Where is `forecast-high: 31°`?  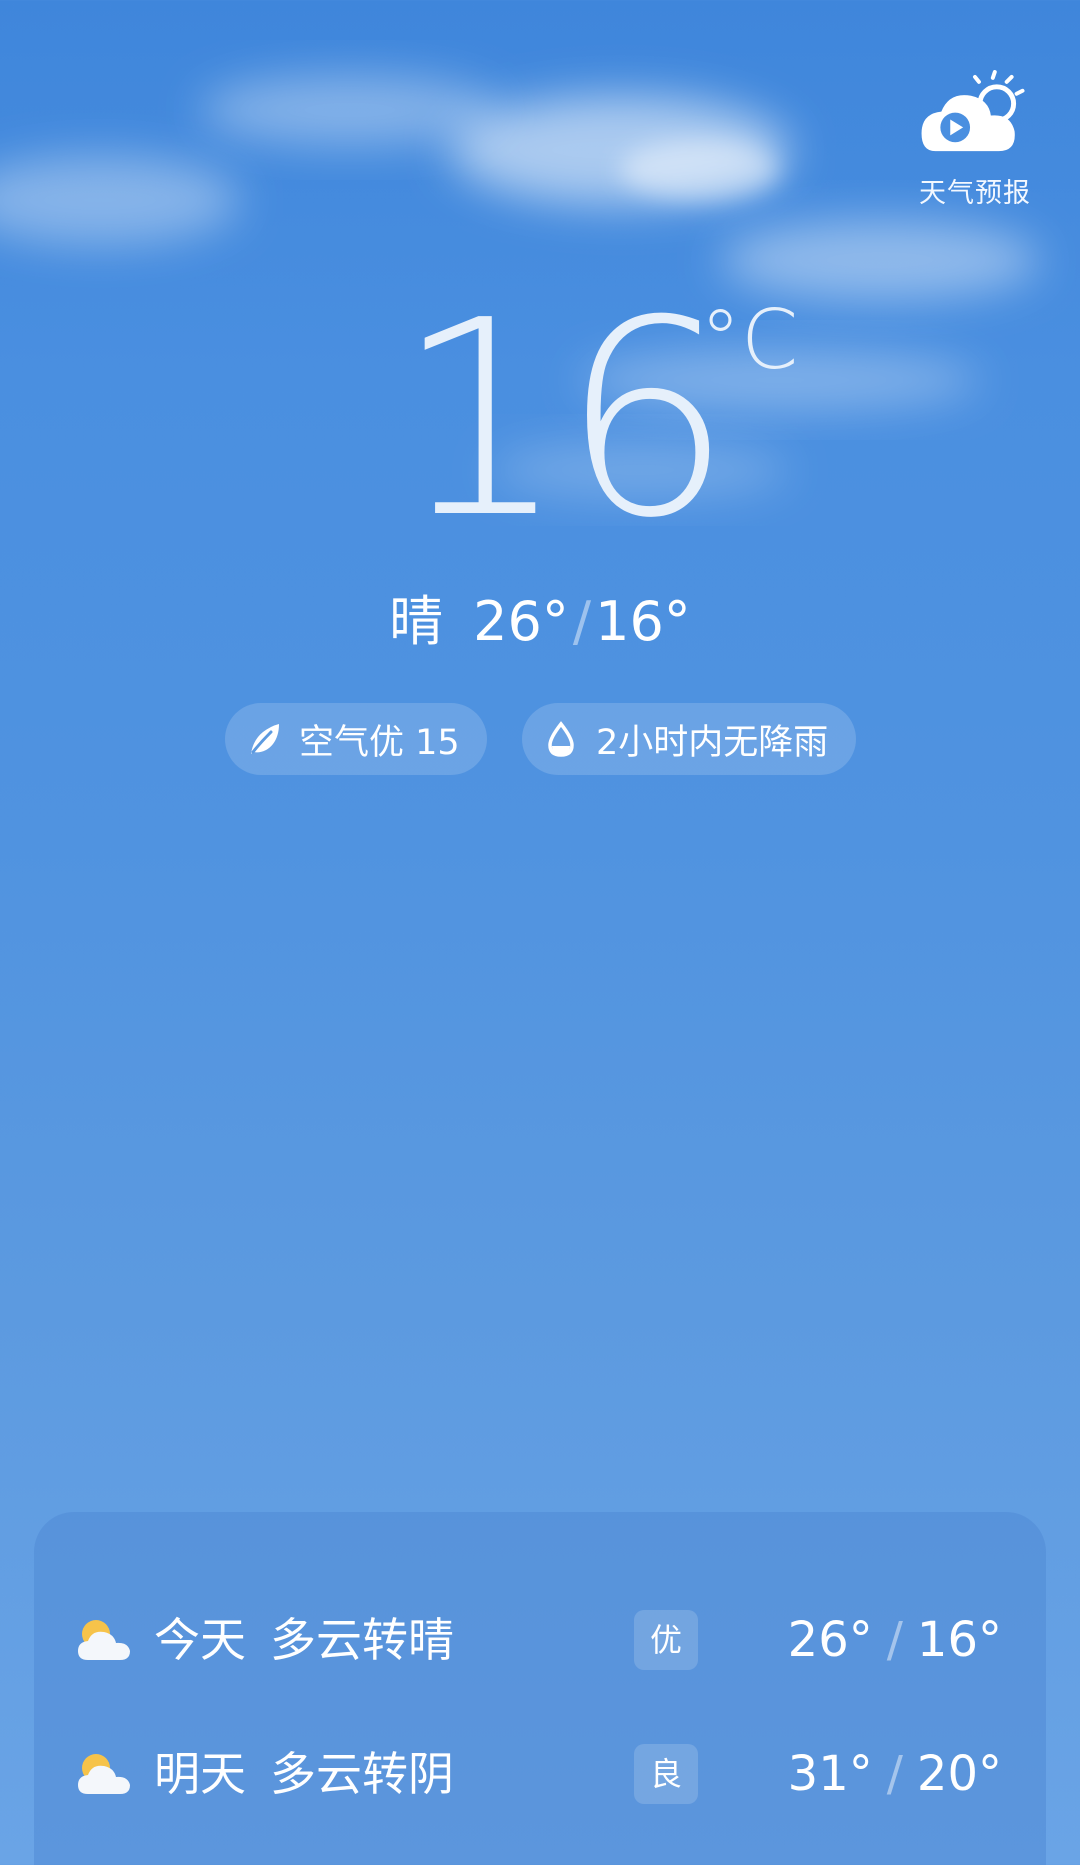
forecast-high: 31° is located at coordinates (830, 1774).